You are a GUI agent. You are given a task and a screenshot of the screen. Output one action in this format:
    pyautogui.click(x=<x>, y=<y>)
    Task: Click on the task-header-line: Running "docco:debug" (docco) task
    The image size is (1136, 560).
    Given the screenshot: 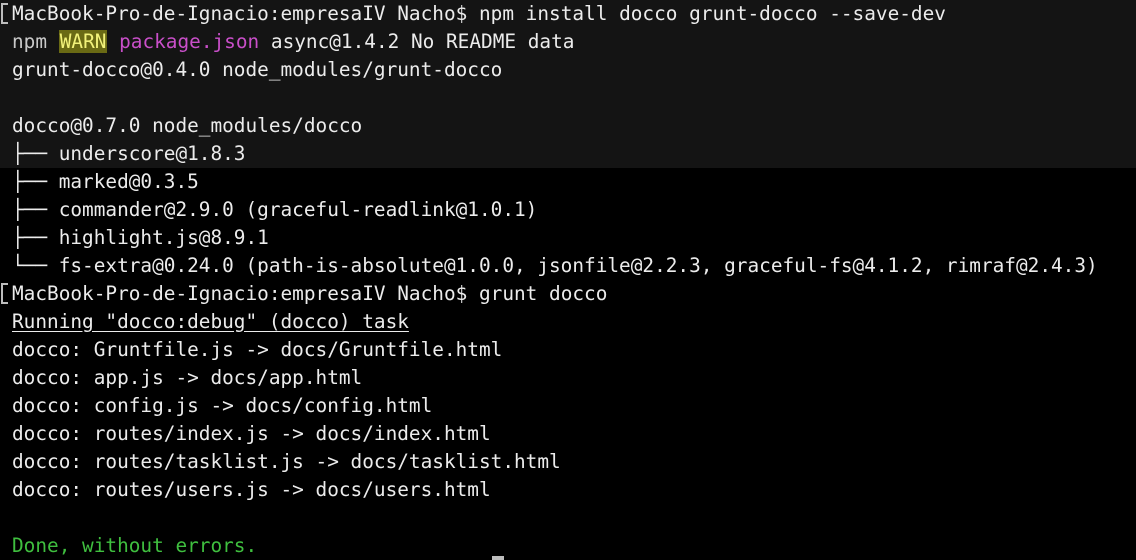 What is the action you would take?
    pyautogui.click(x=568, y=322)
    